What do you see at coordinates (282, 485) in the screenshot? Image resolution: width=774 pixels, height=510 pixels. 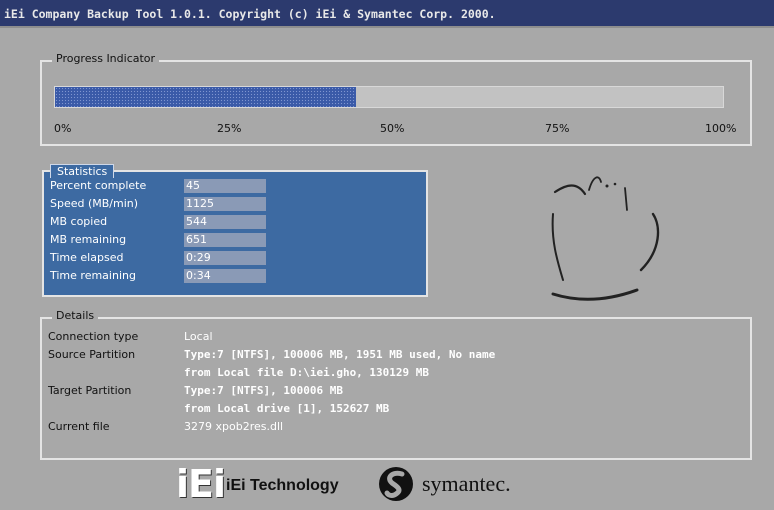 I see `iei-logo-text: iEi Technology` at bounding box center [282, 485].